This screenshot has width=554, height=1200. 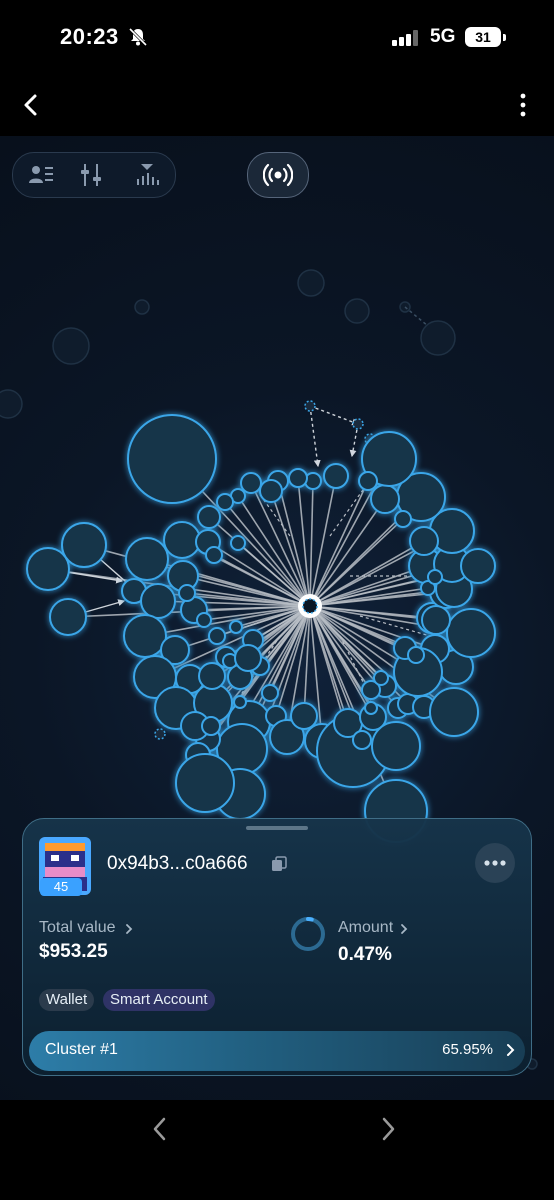 I want to click on total-value-label: Total value, so click(x=77, y=928).